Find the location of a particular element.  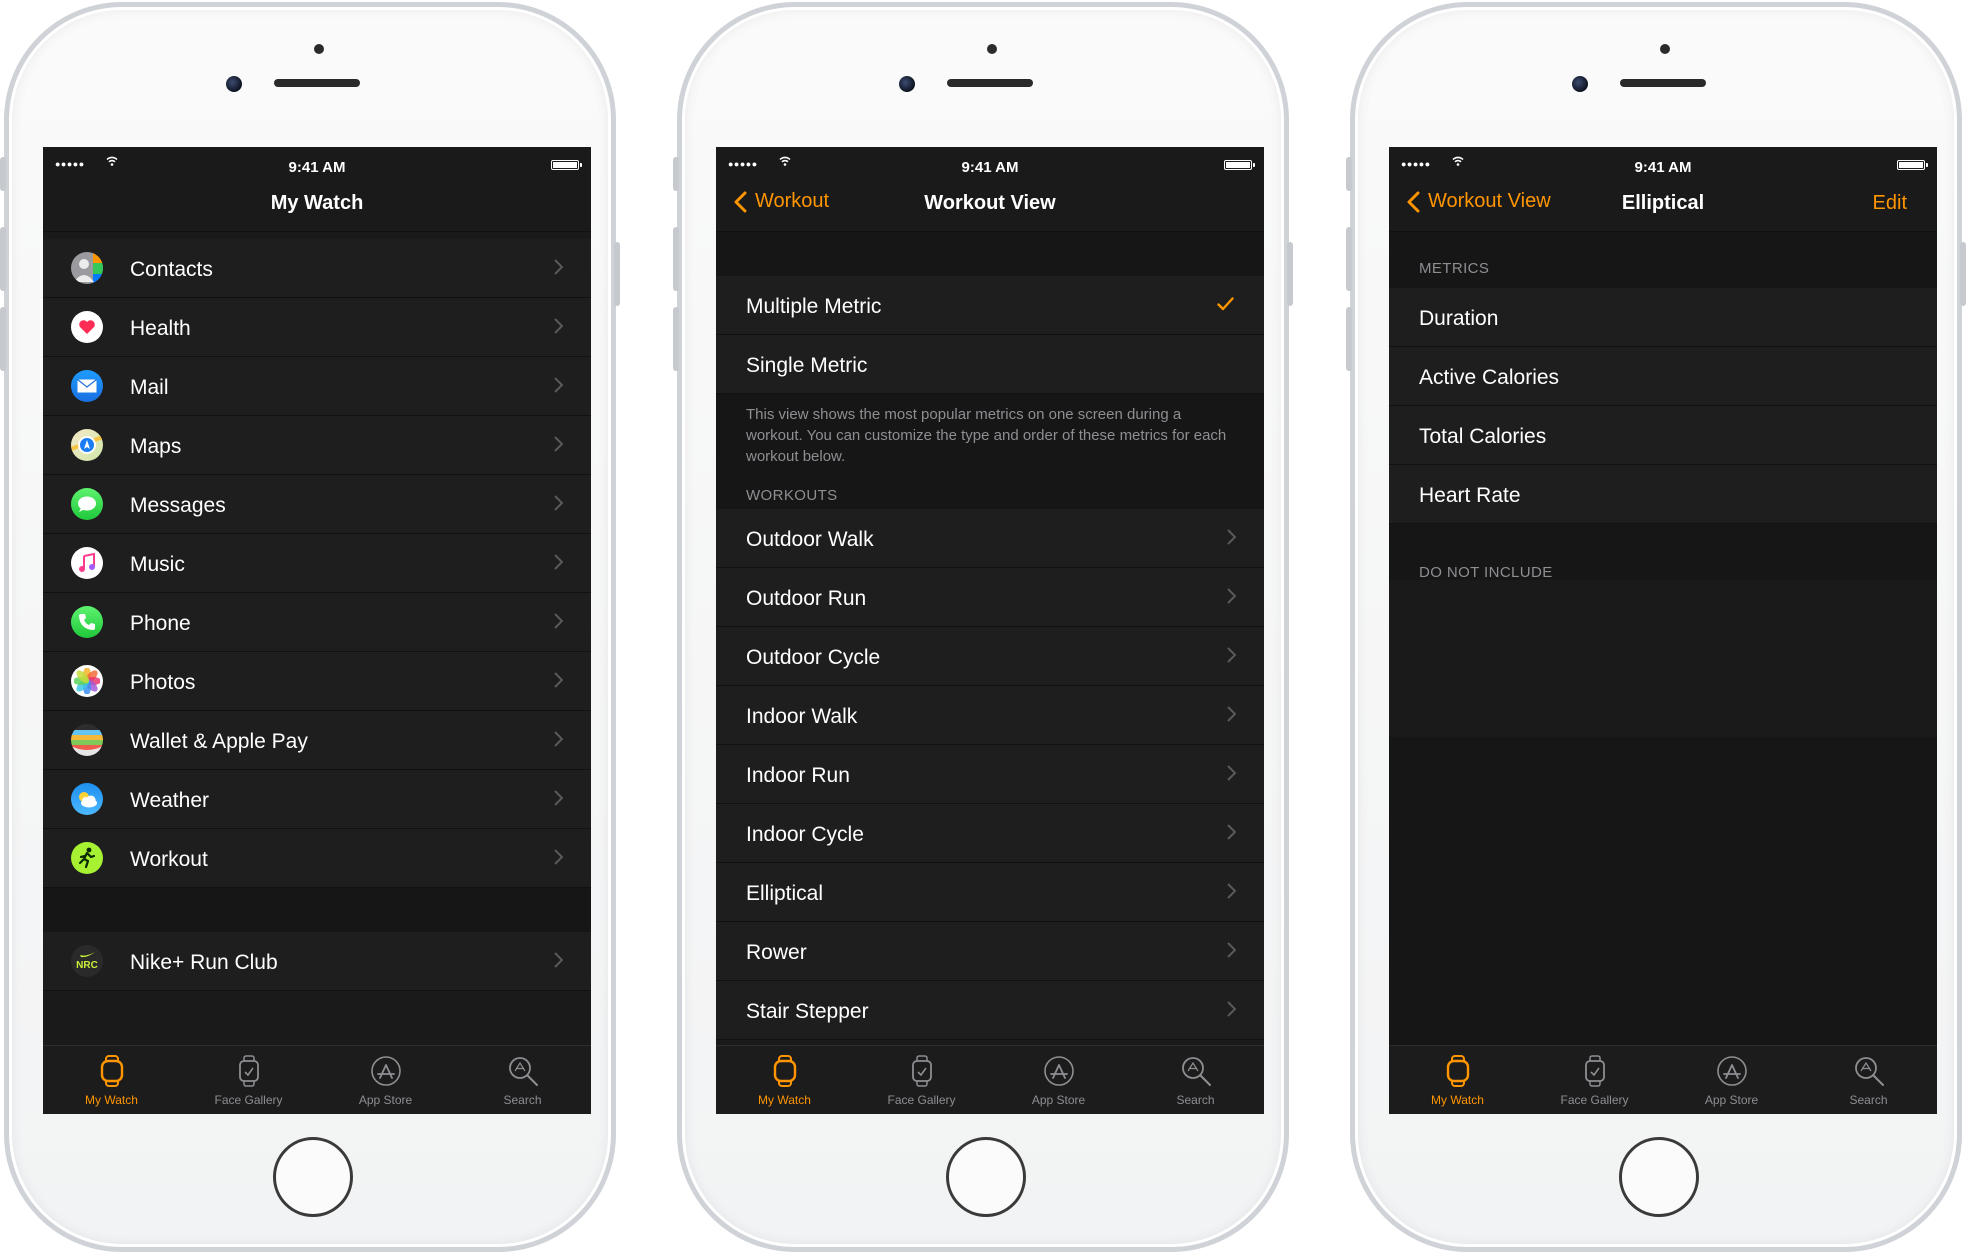

section-header-label: WORKOUTS is located at coordinates (792, 495).